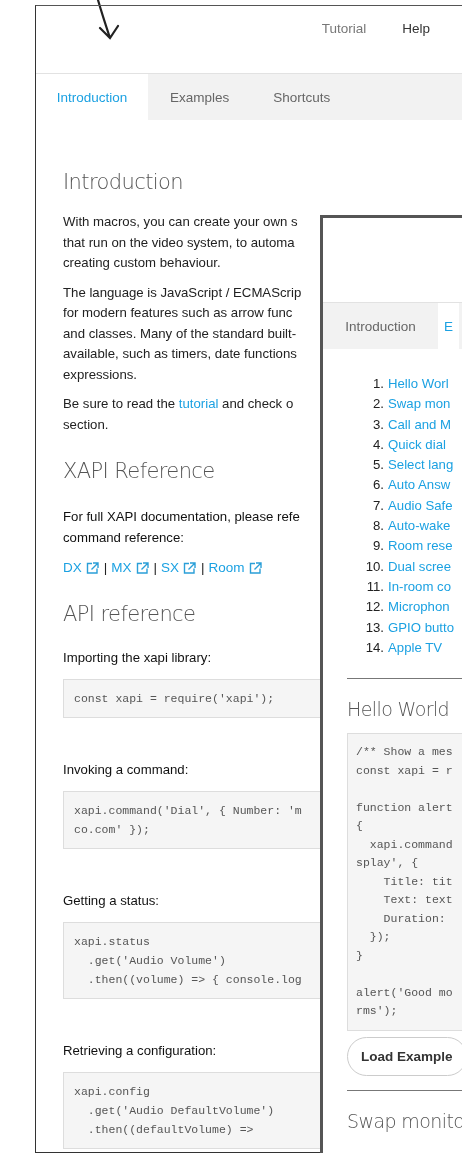 The height and width of the screenshot is (1153, 462). I want to click on nav-link: Tutorial, so click(344, 28).